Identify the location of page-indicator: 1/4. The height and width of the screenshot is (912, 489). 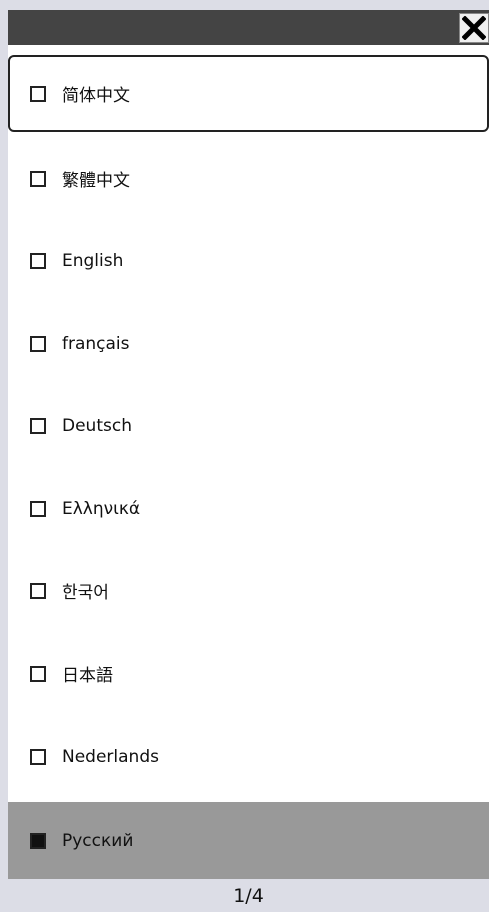
(248, 895).